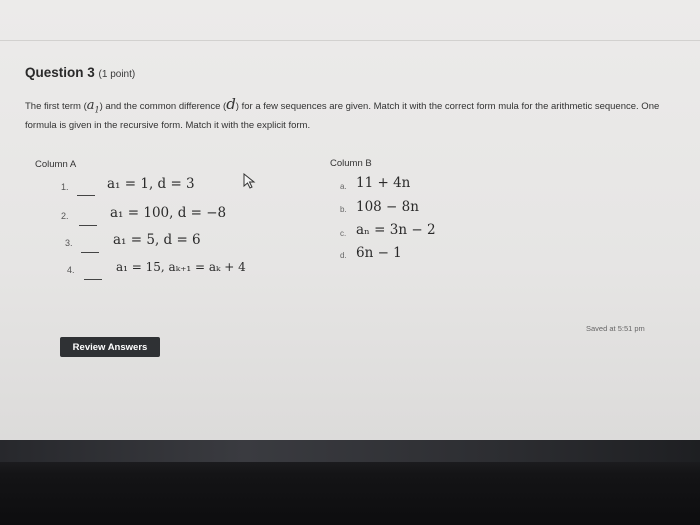 The image size is (700, 525). What do you see at coordinates (379, 253) in the screenshot?
I see `column-b-expression: 6n − 1` at bounding box center [379, 253].